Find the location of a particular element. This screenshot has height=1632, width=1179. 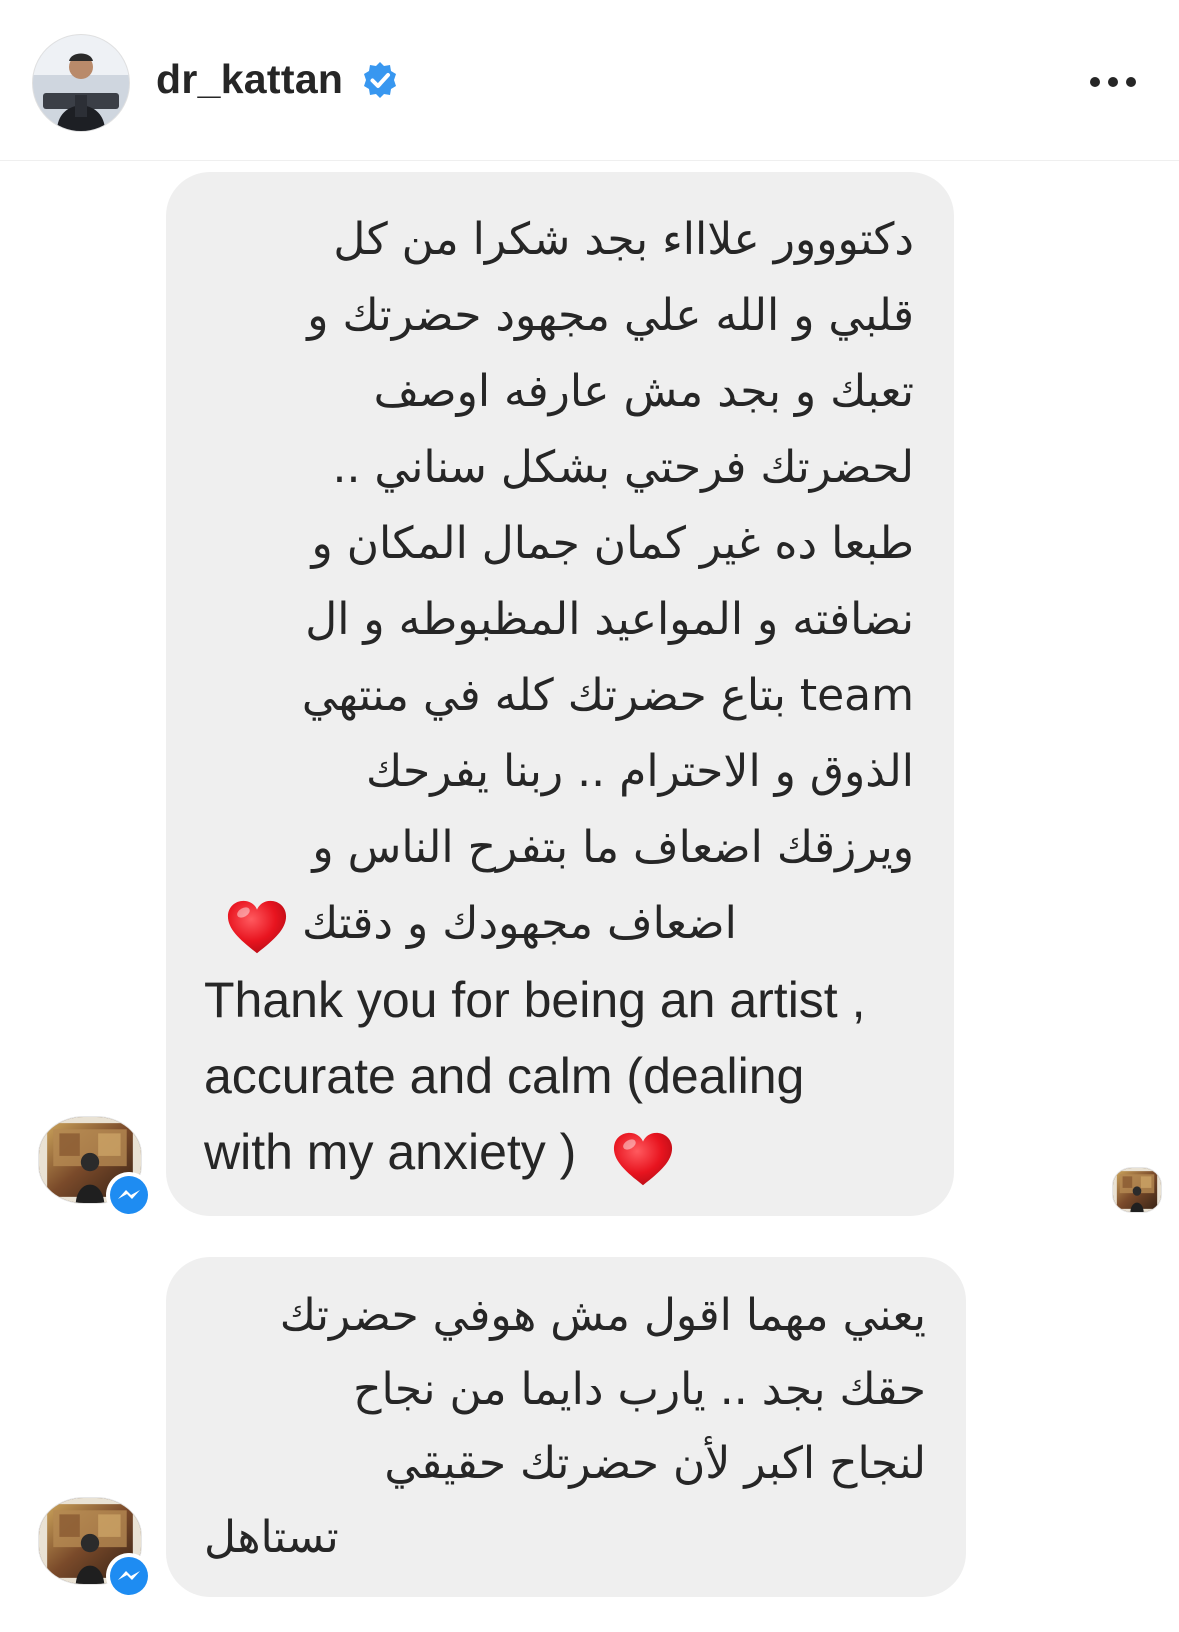

message-line-text: اضعاف مجهودك و دقتك is located at coordinates (519, 923).